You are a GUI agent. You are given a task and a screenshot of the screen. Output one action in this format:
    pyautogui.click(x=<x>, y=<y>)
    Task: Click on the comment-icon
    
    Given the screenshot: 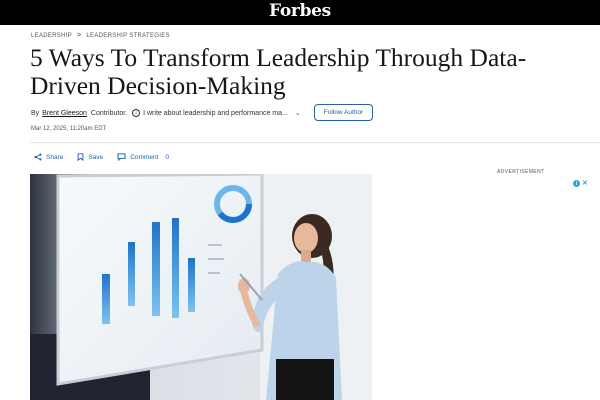 What is the action you would take?
    pyautogui.click(x=121, y=157)
    